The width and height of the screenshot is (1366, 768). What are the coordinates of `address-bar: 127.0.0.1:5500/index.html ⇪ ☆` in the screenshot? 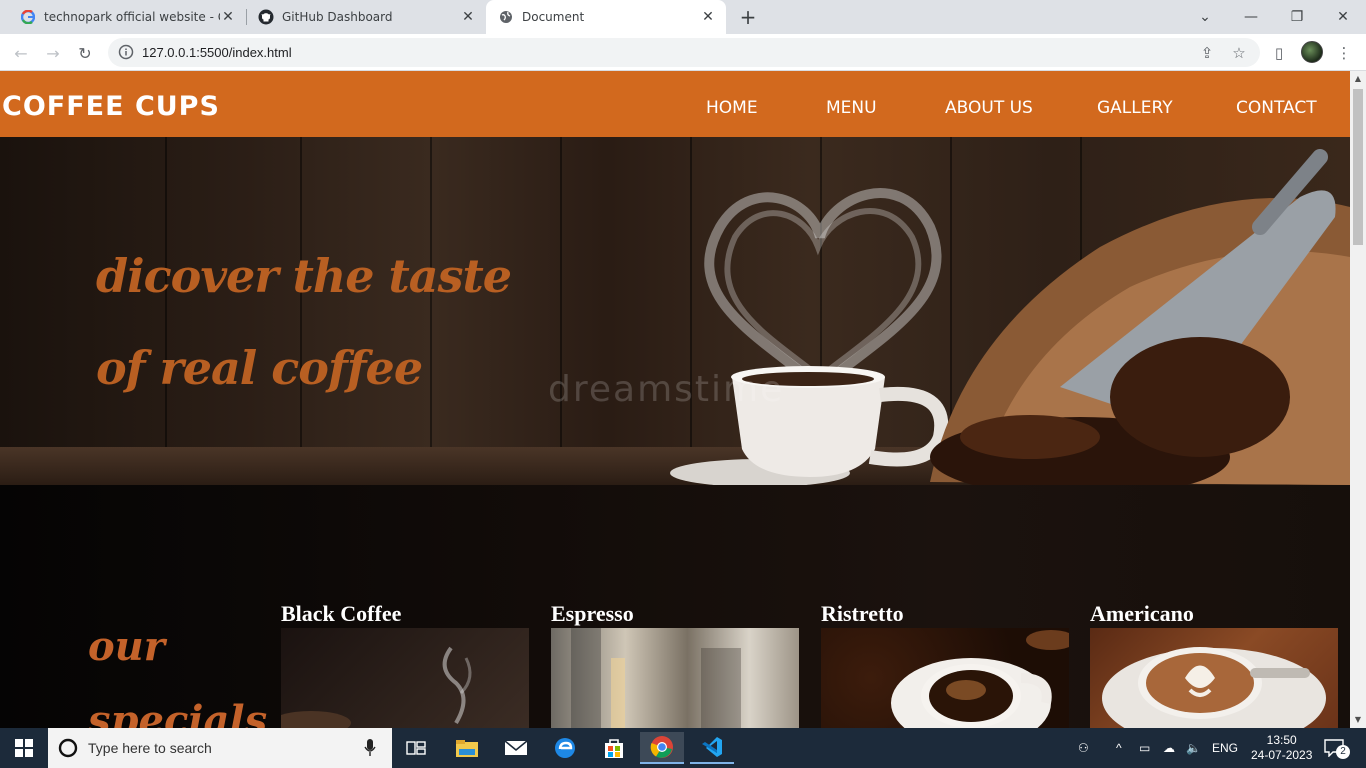 It's located at (684, 52).